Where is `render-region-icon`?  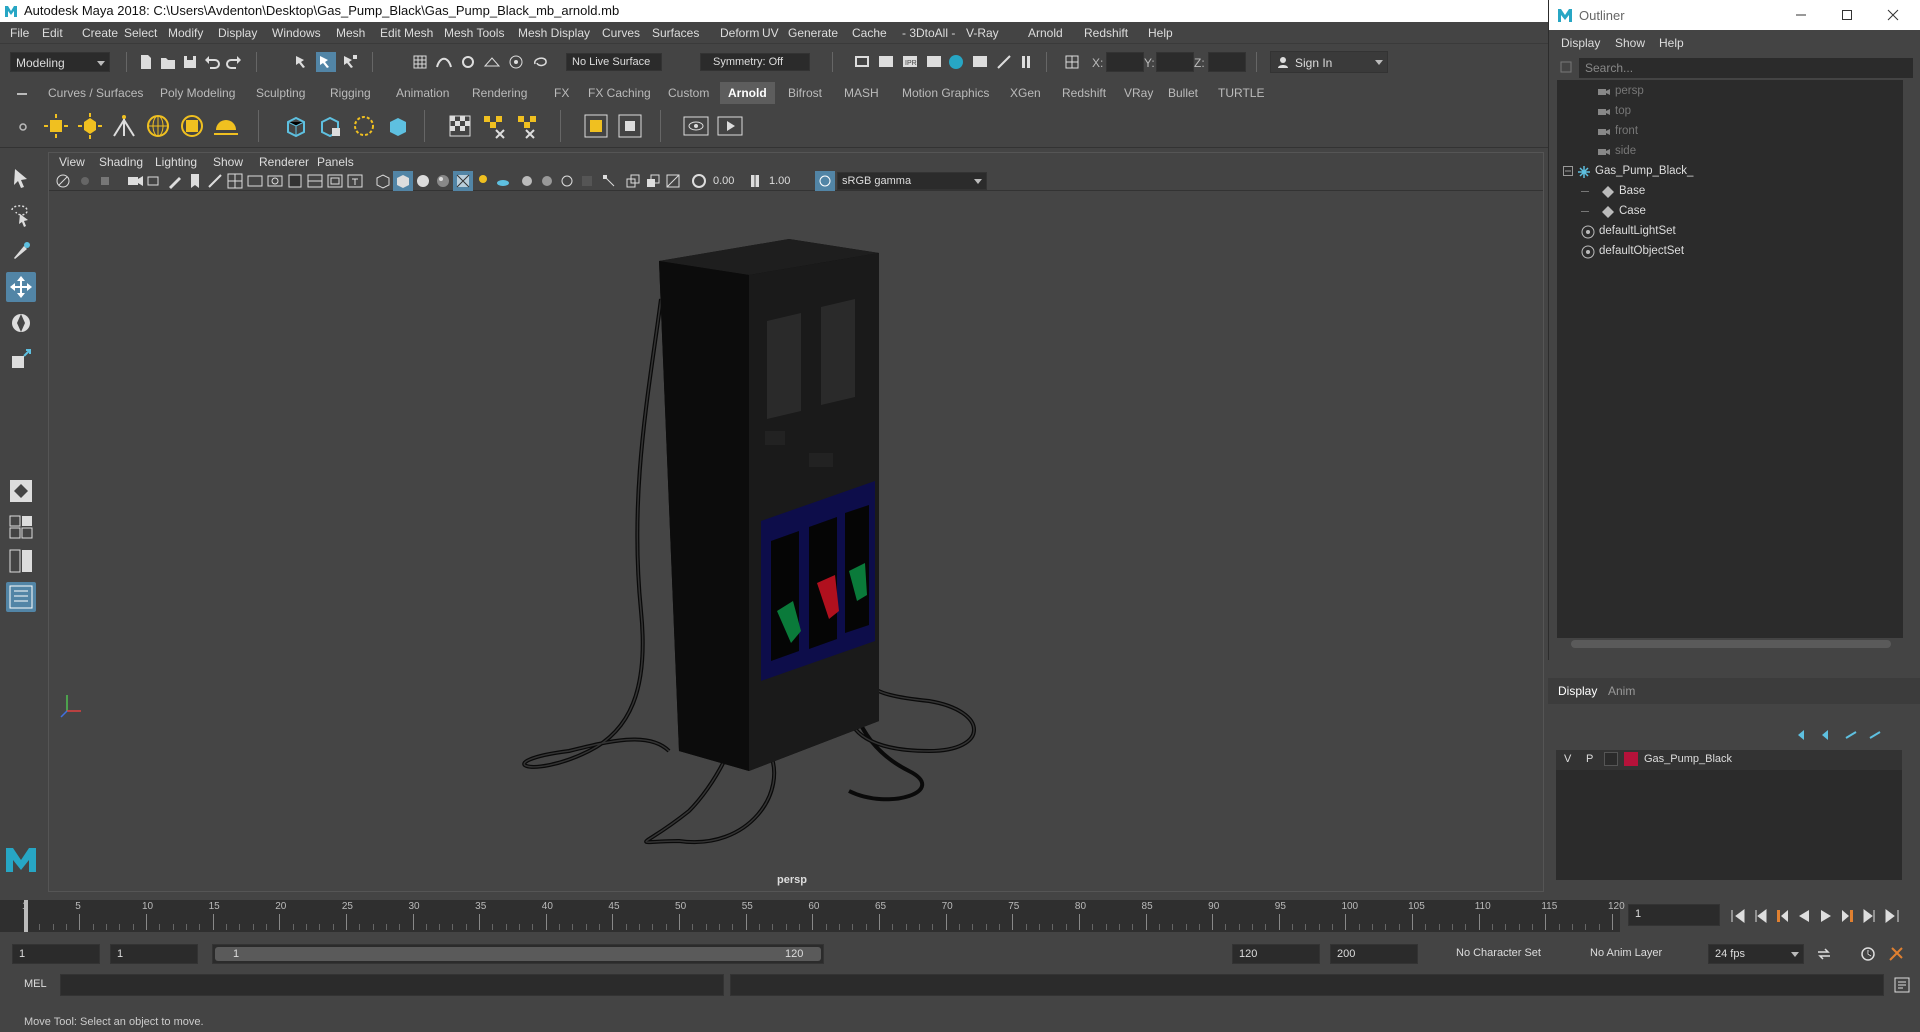 render-region-icon is located at coordinates (596, 126).